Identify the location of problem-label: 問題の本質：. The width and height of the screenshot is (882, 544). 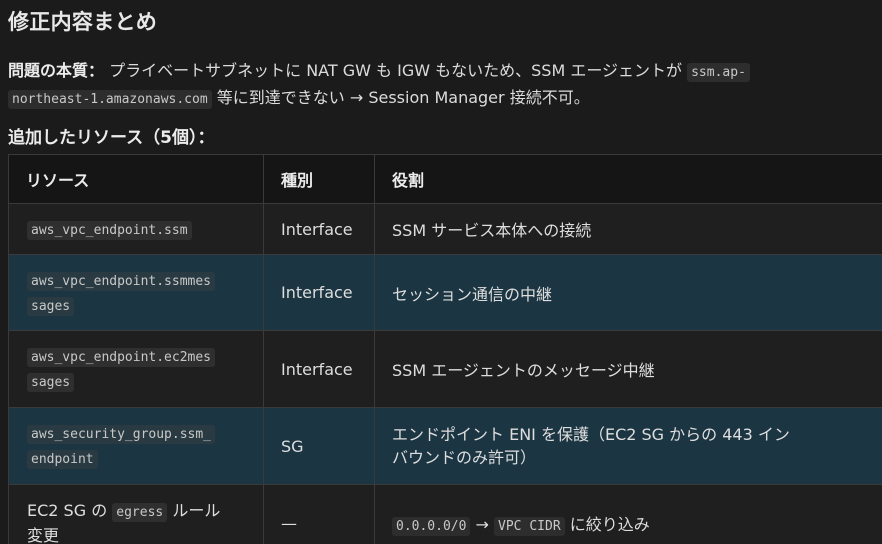
(56, 70).